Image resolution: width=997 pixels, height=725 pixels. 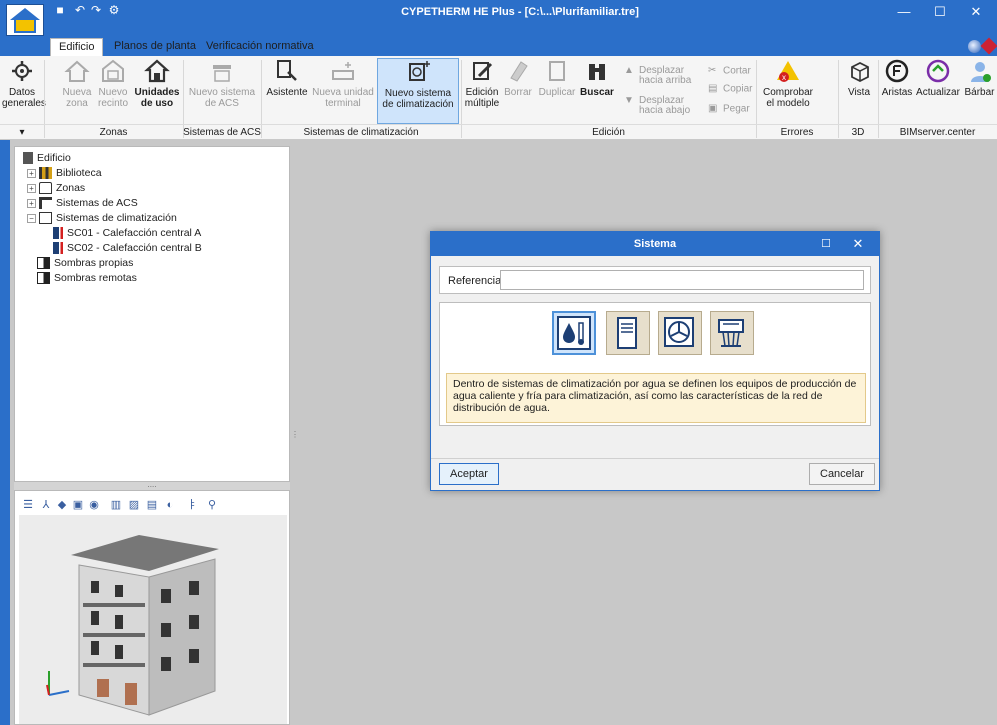 I want to click on tree-item-zonas: + Zonas, so click(x=156, y=188).